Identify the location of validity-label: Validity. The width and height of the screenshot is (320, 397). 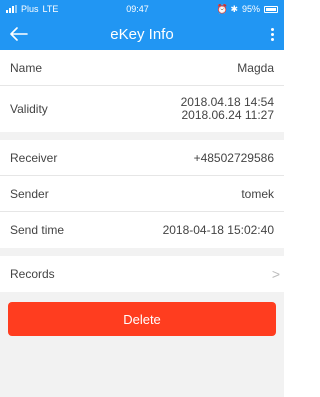
(29, 109).